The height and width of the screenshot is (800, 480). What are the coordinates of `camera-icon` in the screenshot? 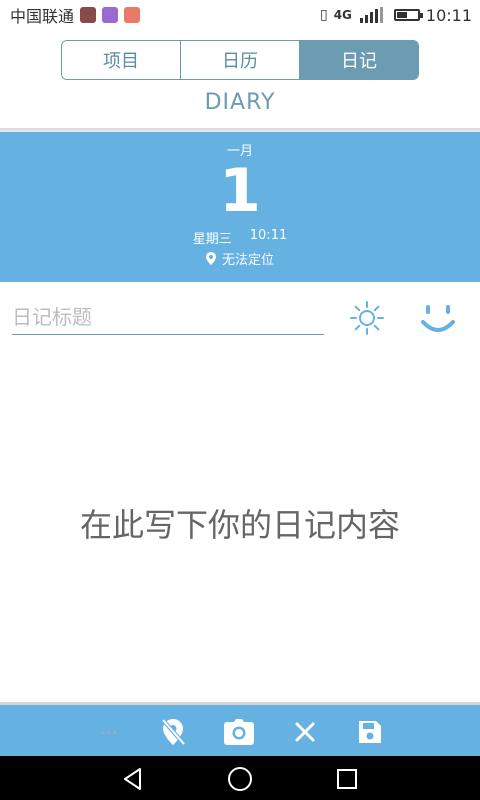 It's located at (239, 732).